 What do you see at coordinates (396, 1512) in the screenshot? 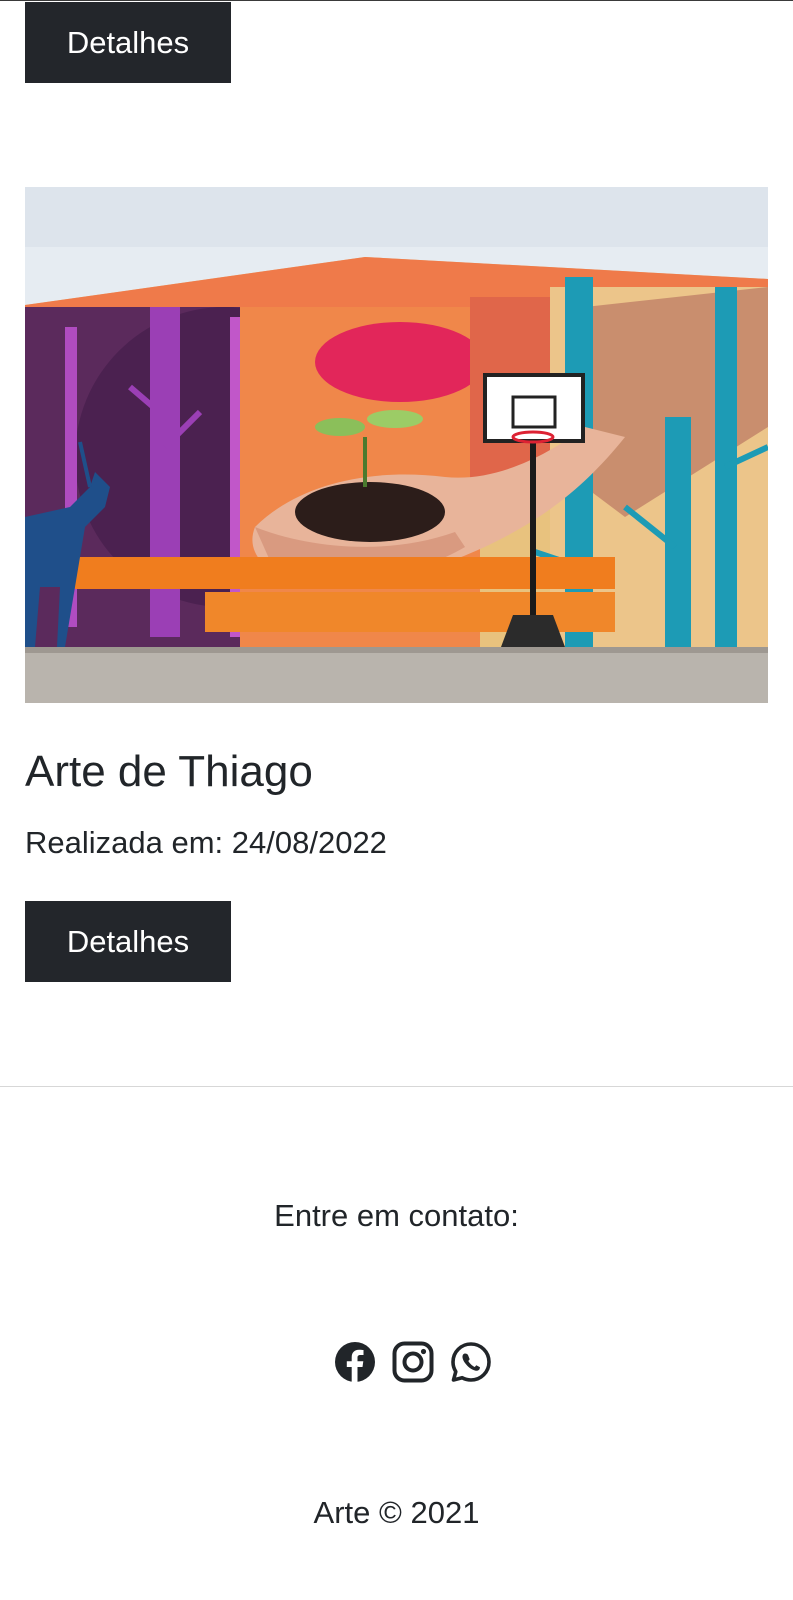
I see `copyright-text: Arte © 2021` at bounding box center [396, 1512].